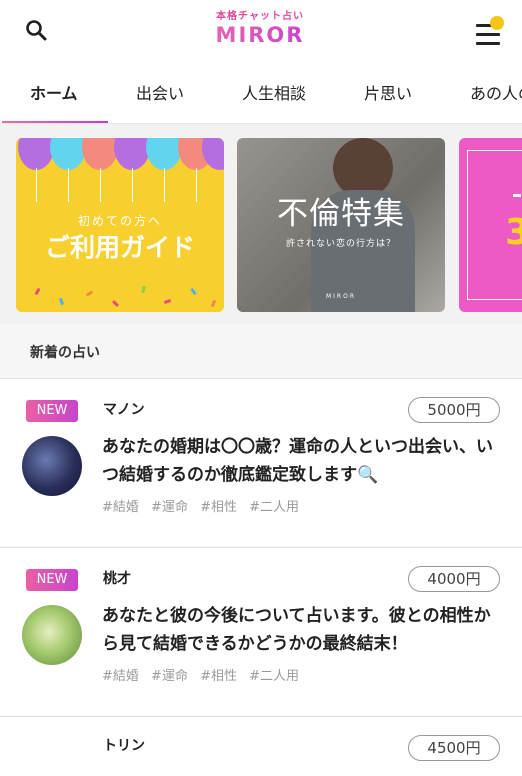 Image resolution: width=522 pixels, height=776 pixels. Describe the element at coordinates (54, 92) in the screenshot. I see `tab-home: ホーム` at that location.